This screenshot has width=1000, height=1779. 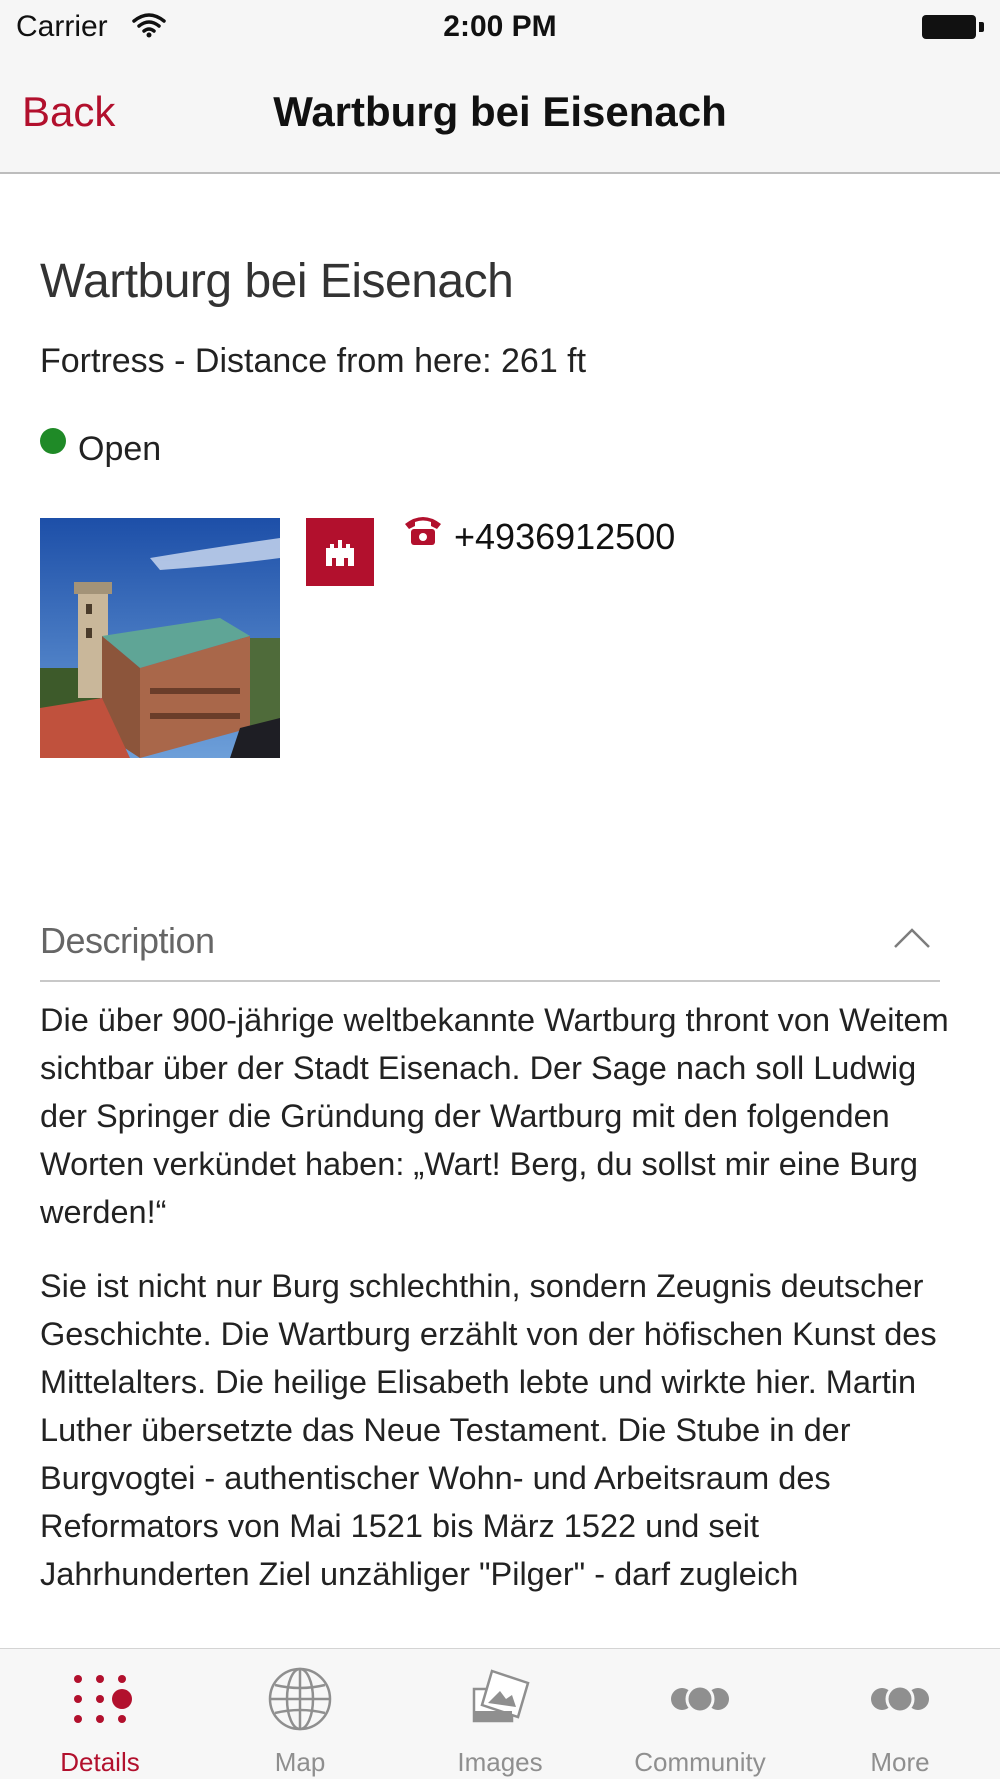 What do you see at coordinates (127, 940) in the screenshot?
I see `description-label: Description` at bounding box center [127, 940].